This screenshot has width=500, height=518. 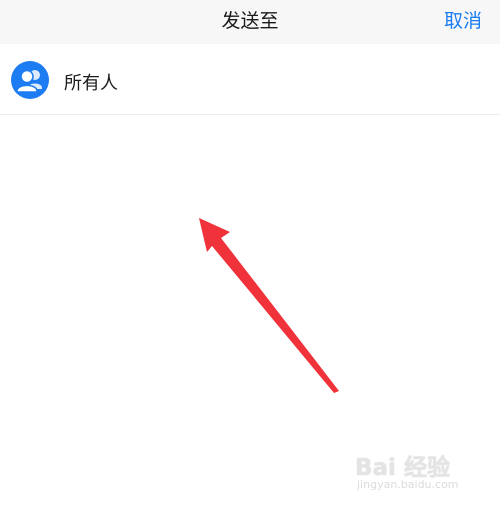 What do you see at coordinates (402, 468) in the screenshot?
I see `watermark-brand: Bai 经验` at bounding box center [402, 468].